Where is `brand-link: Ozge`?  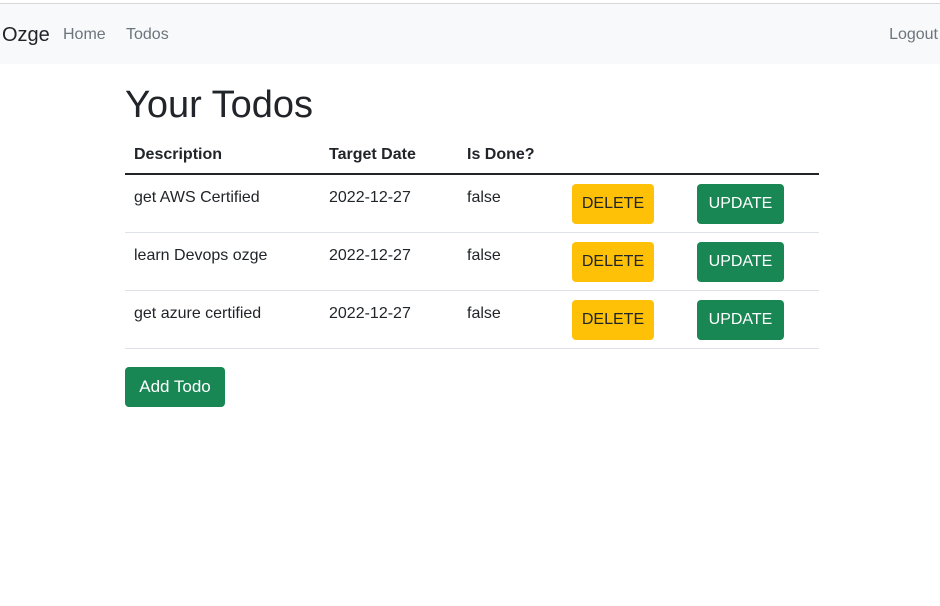
brand-link: Ozge is located at coordinates (26, 35).